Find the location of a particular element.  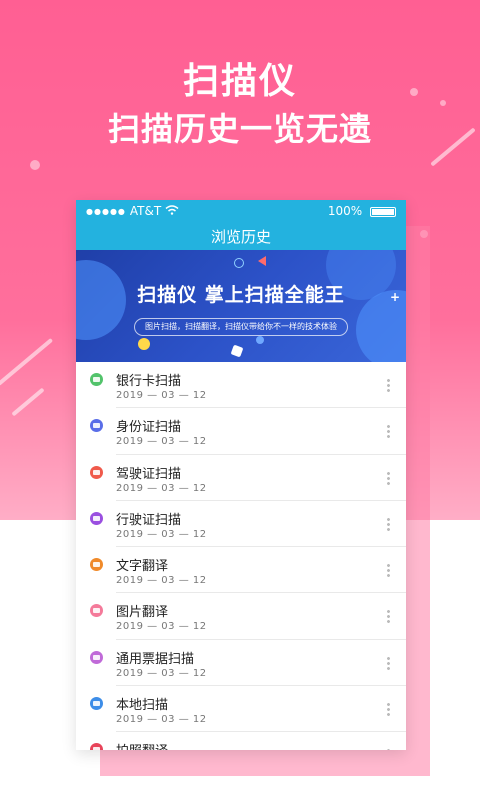

decor-pentagon is located at coordinates (237, 351).